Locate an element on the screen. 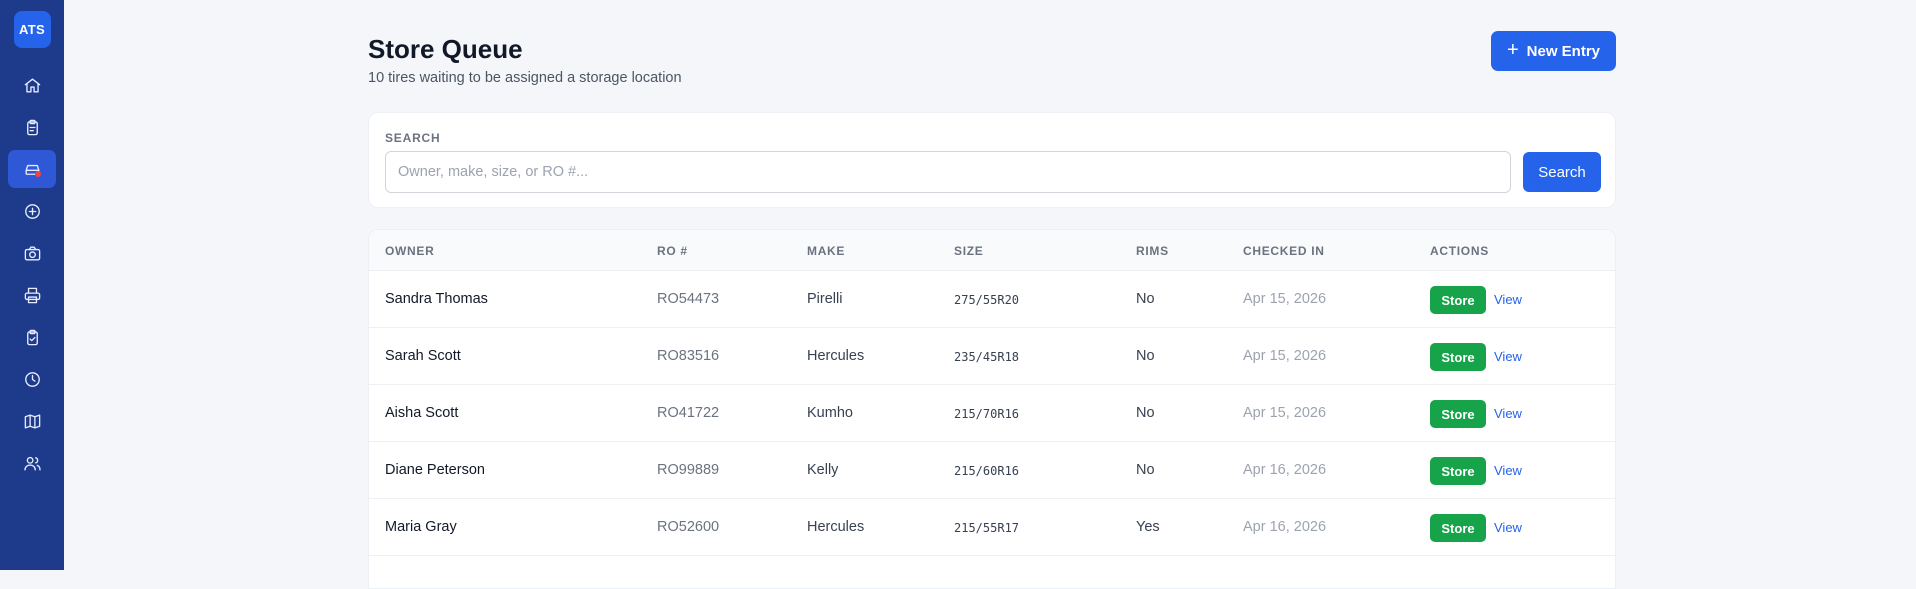 The height and width of the screenshot is (589, 1916). new-entry-button: + New Entry is located at coordinates (1553, 51).